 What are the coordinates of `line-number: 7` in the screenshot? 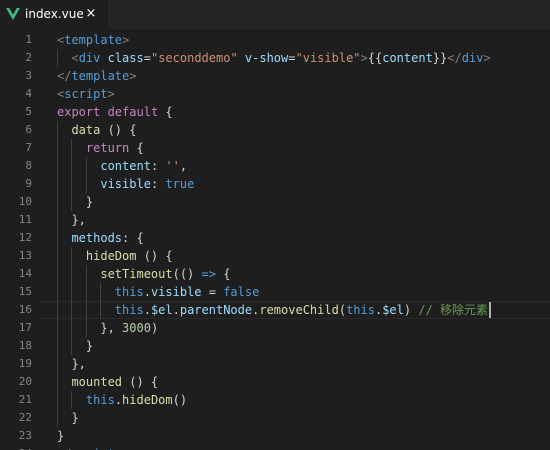 It's located at (28, 147).